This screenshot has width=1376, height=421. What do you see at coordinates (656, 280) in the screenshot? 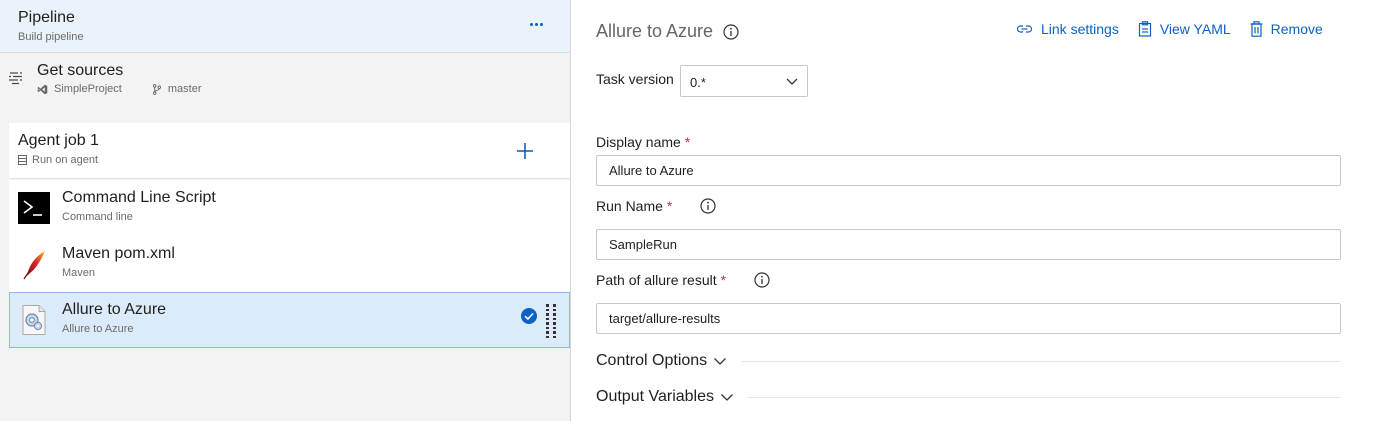
I see `allure-path-label: Path of allure result` at bounding box center [656, 280].